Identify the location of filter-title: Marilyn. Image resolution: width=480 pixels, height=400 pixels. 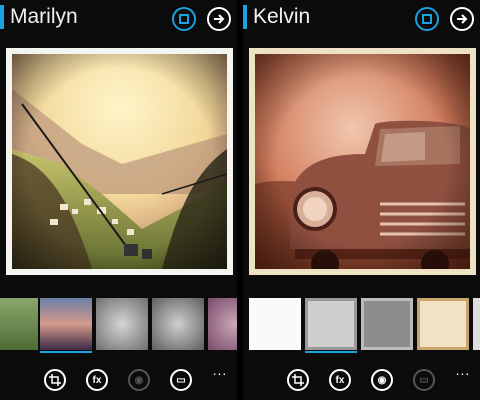
(44, 16).